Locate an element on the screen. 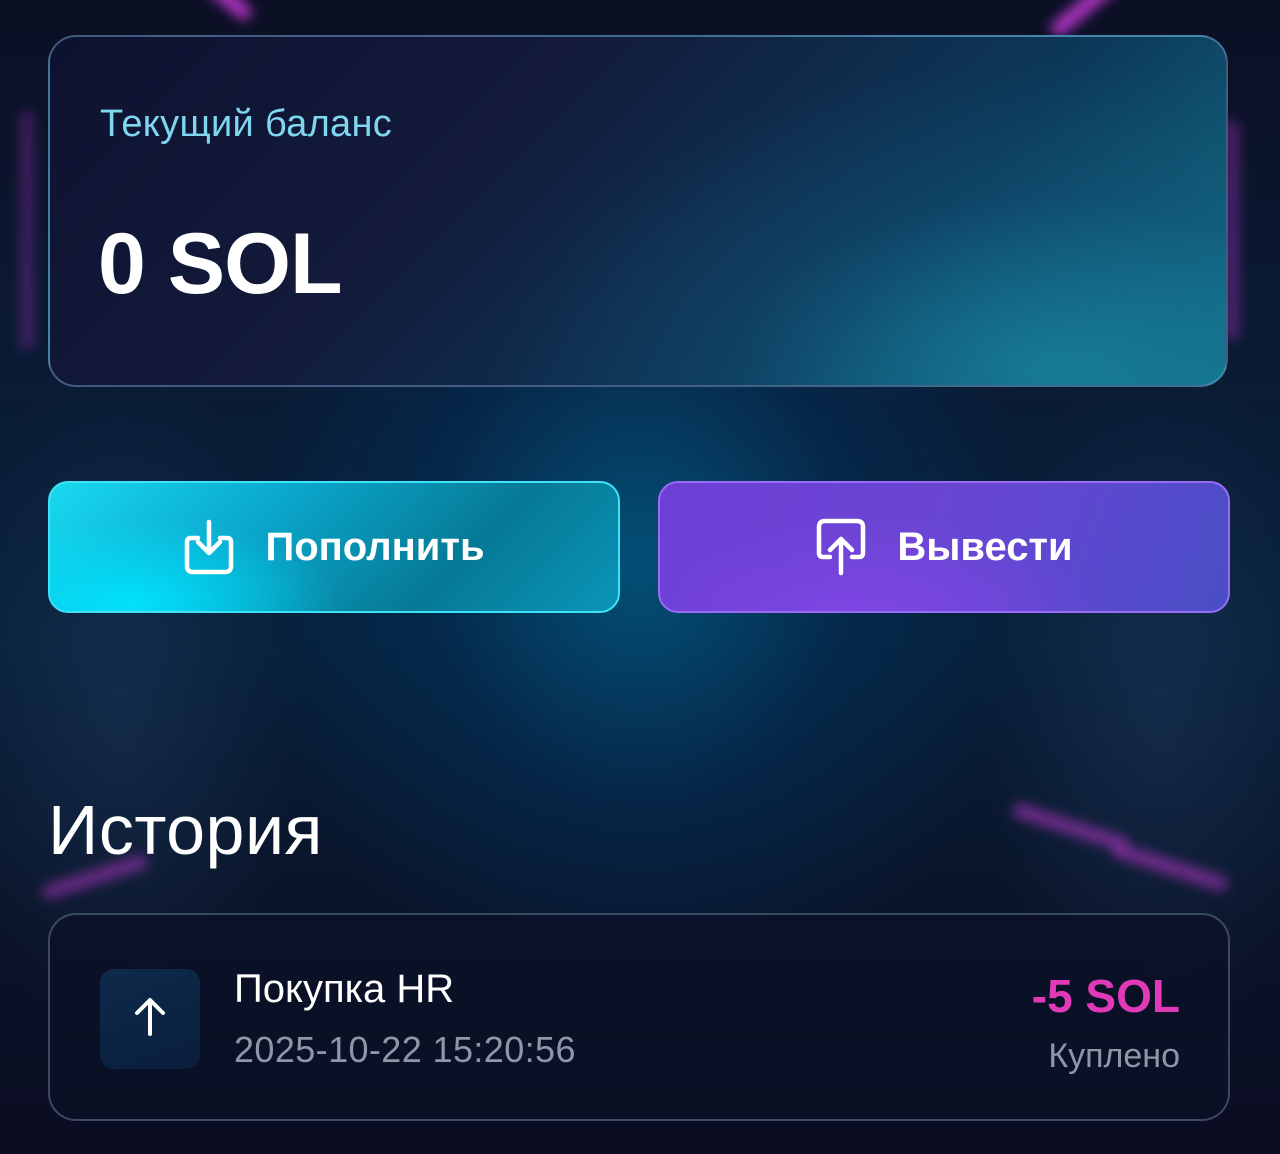  download-tray-icon is located at coordinates (209, 547).